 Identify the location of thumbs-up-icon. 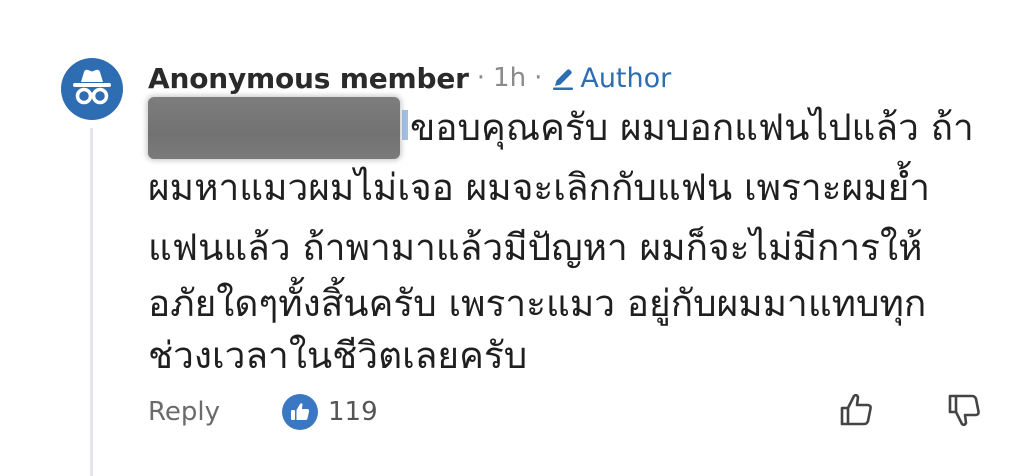
(300, 411).